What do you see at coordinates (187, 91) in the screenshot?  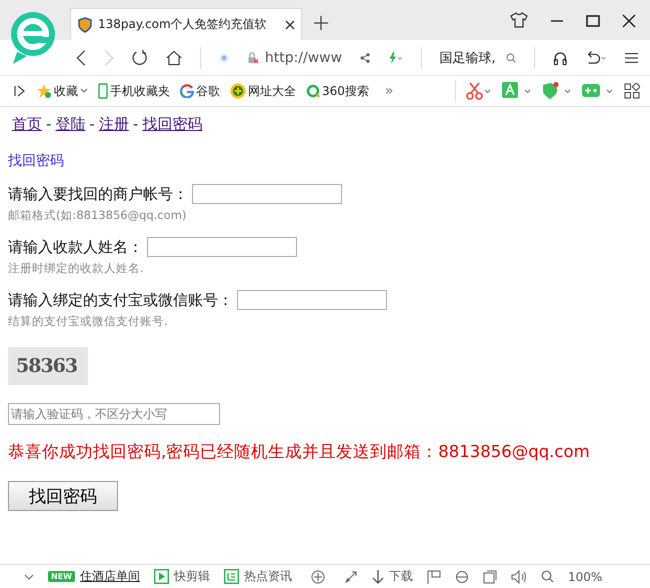 I see `google-icon` at bounding box center [187, 91].